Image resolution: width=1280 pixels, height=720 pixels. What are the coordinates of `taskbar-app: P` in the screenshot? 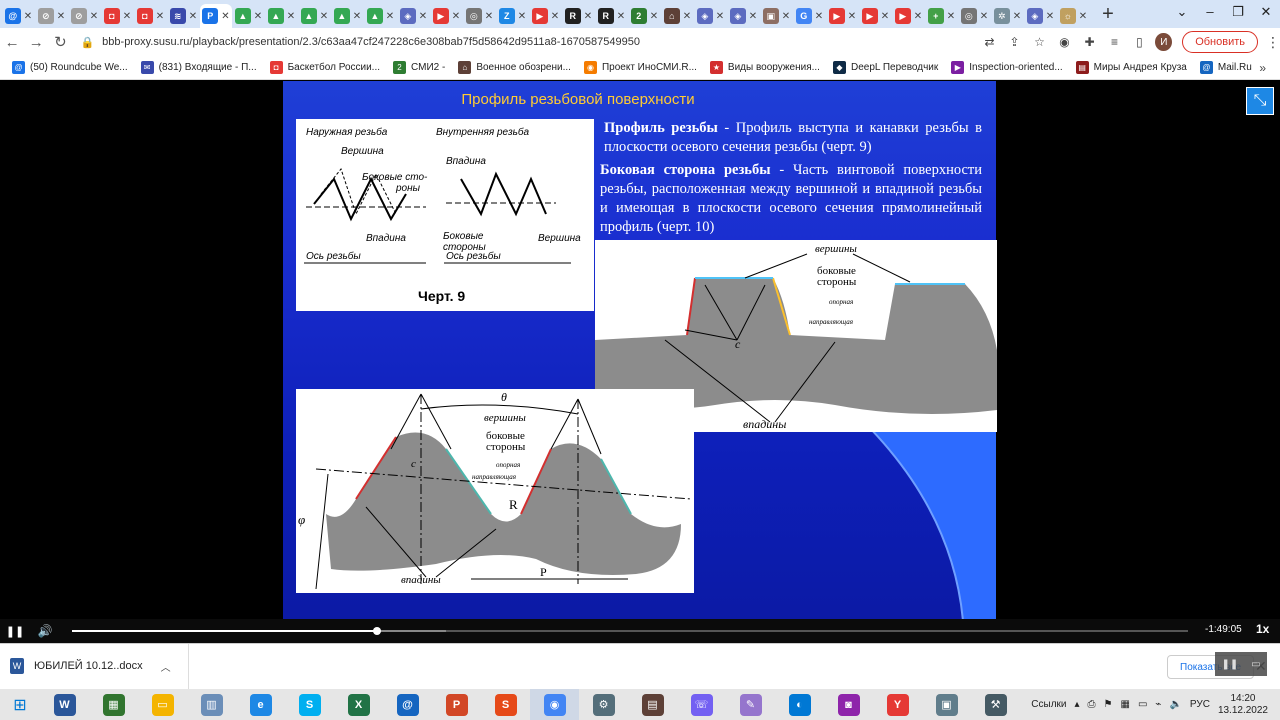 It's located at (456, 704).